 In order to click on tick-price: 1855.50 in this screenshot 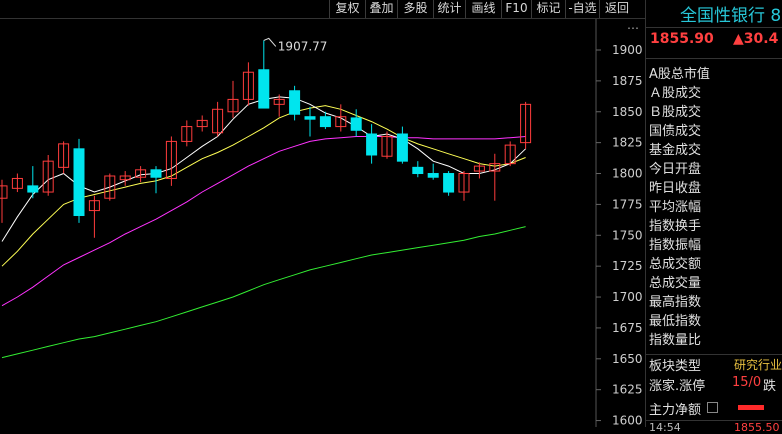, I will do `click(757, 427)`.